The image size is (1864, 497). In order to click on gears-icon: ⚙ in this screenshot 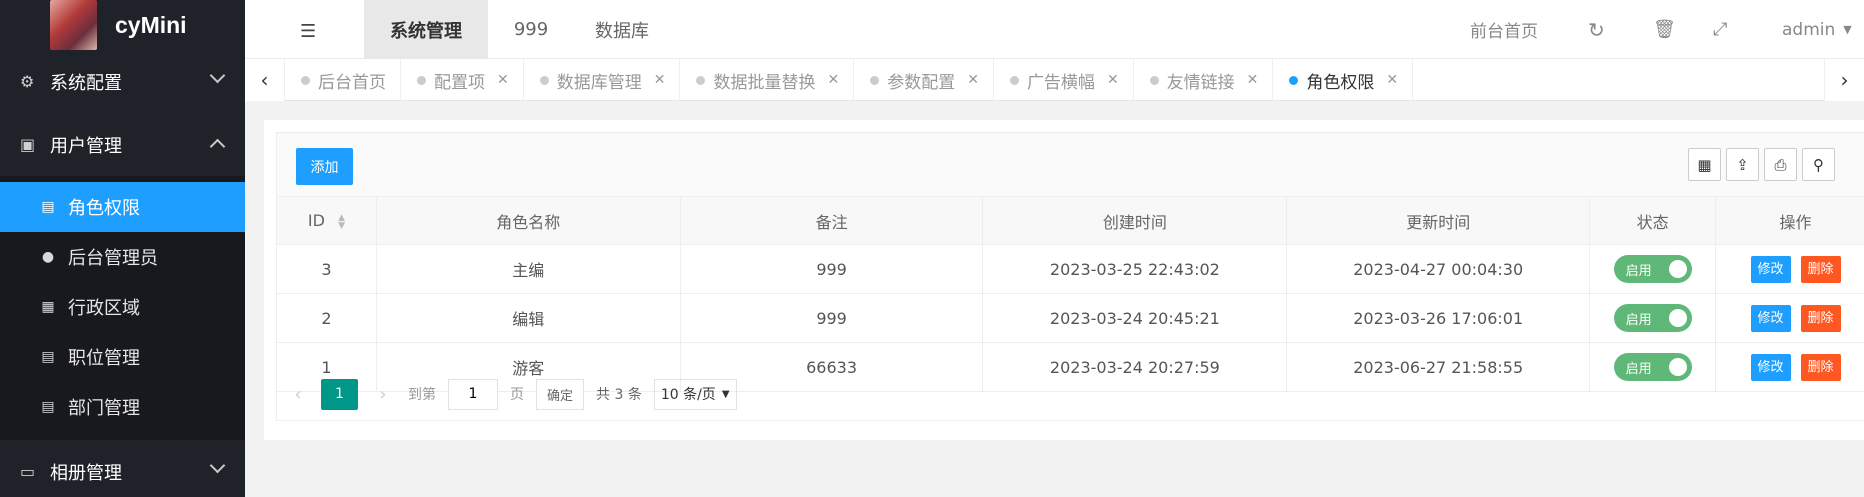, I will do `click(27, 81)`.